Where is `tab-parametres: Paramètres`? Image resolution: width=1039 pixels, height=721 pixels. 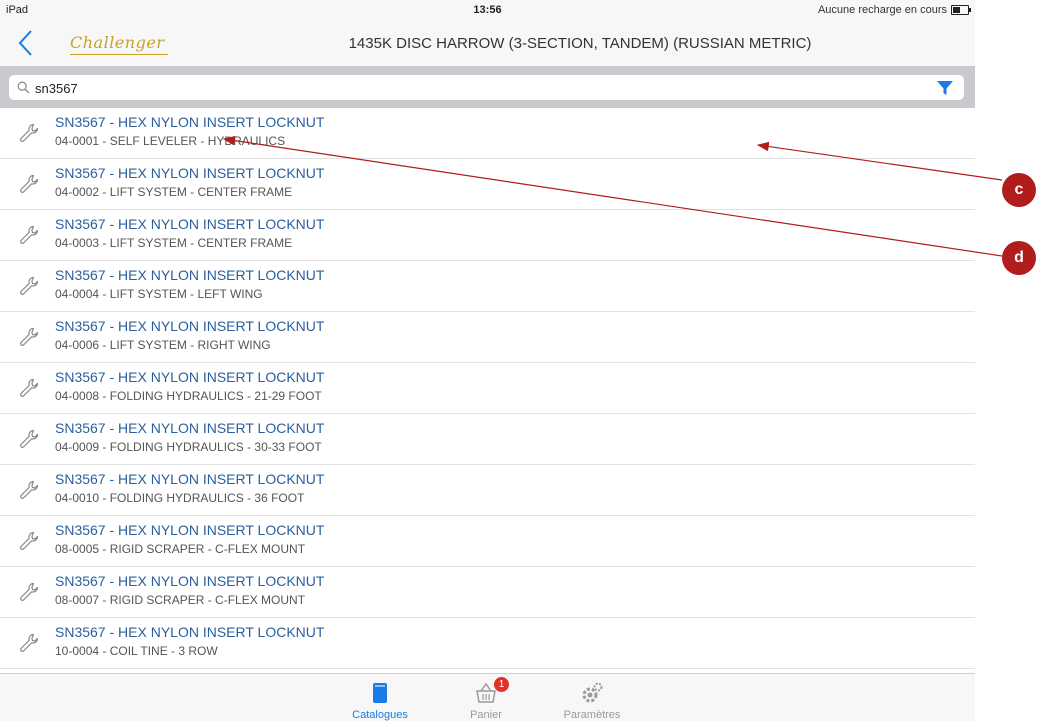 tab-parametres: Paramètres is located at coordinates (592, 697).